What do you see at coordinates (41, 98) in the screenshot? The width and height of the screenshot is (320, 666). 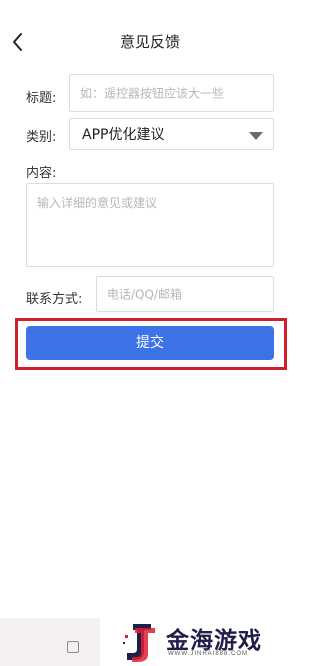 I see `title-label: 标题:` at bounding box center [41, 98].